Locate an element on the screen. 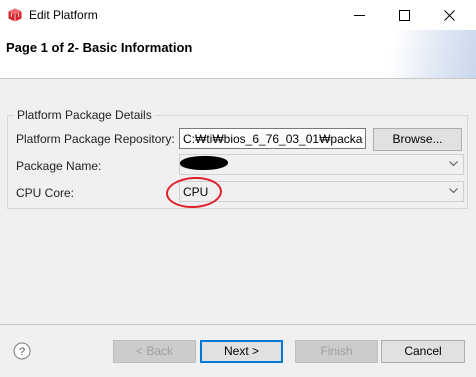  maximize-button is located at coordinates (404, 15).